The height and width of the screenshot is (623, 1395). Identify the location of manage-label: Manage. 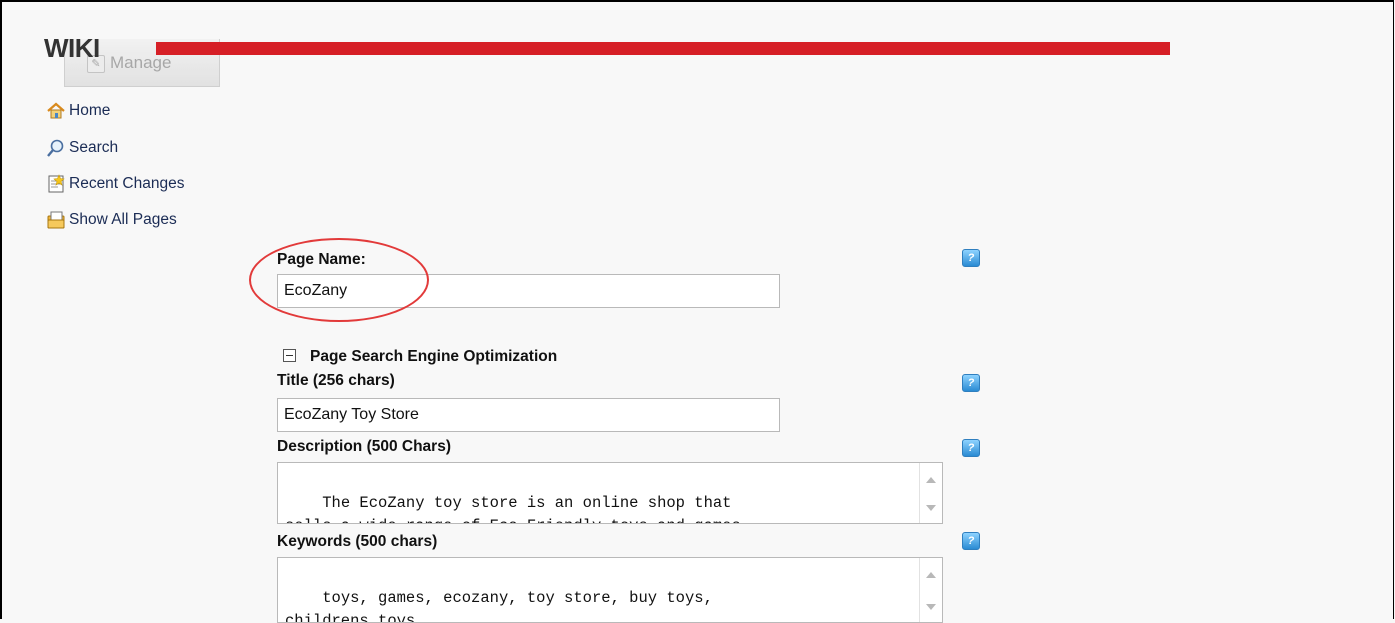
(141, 62).